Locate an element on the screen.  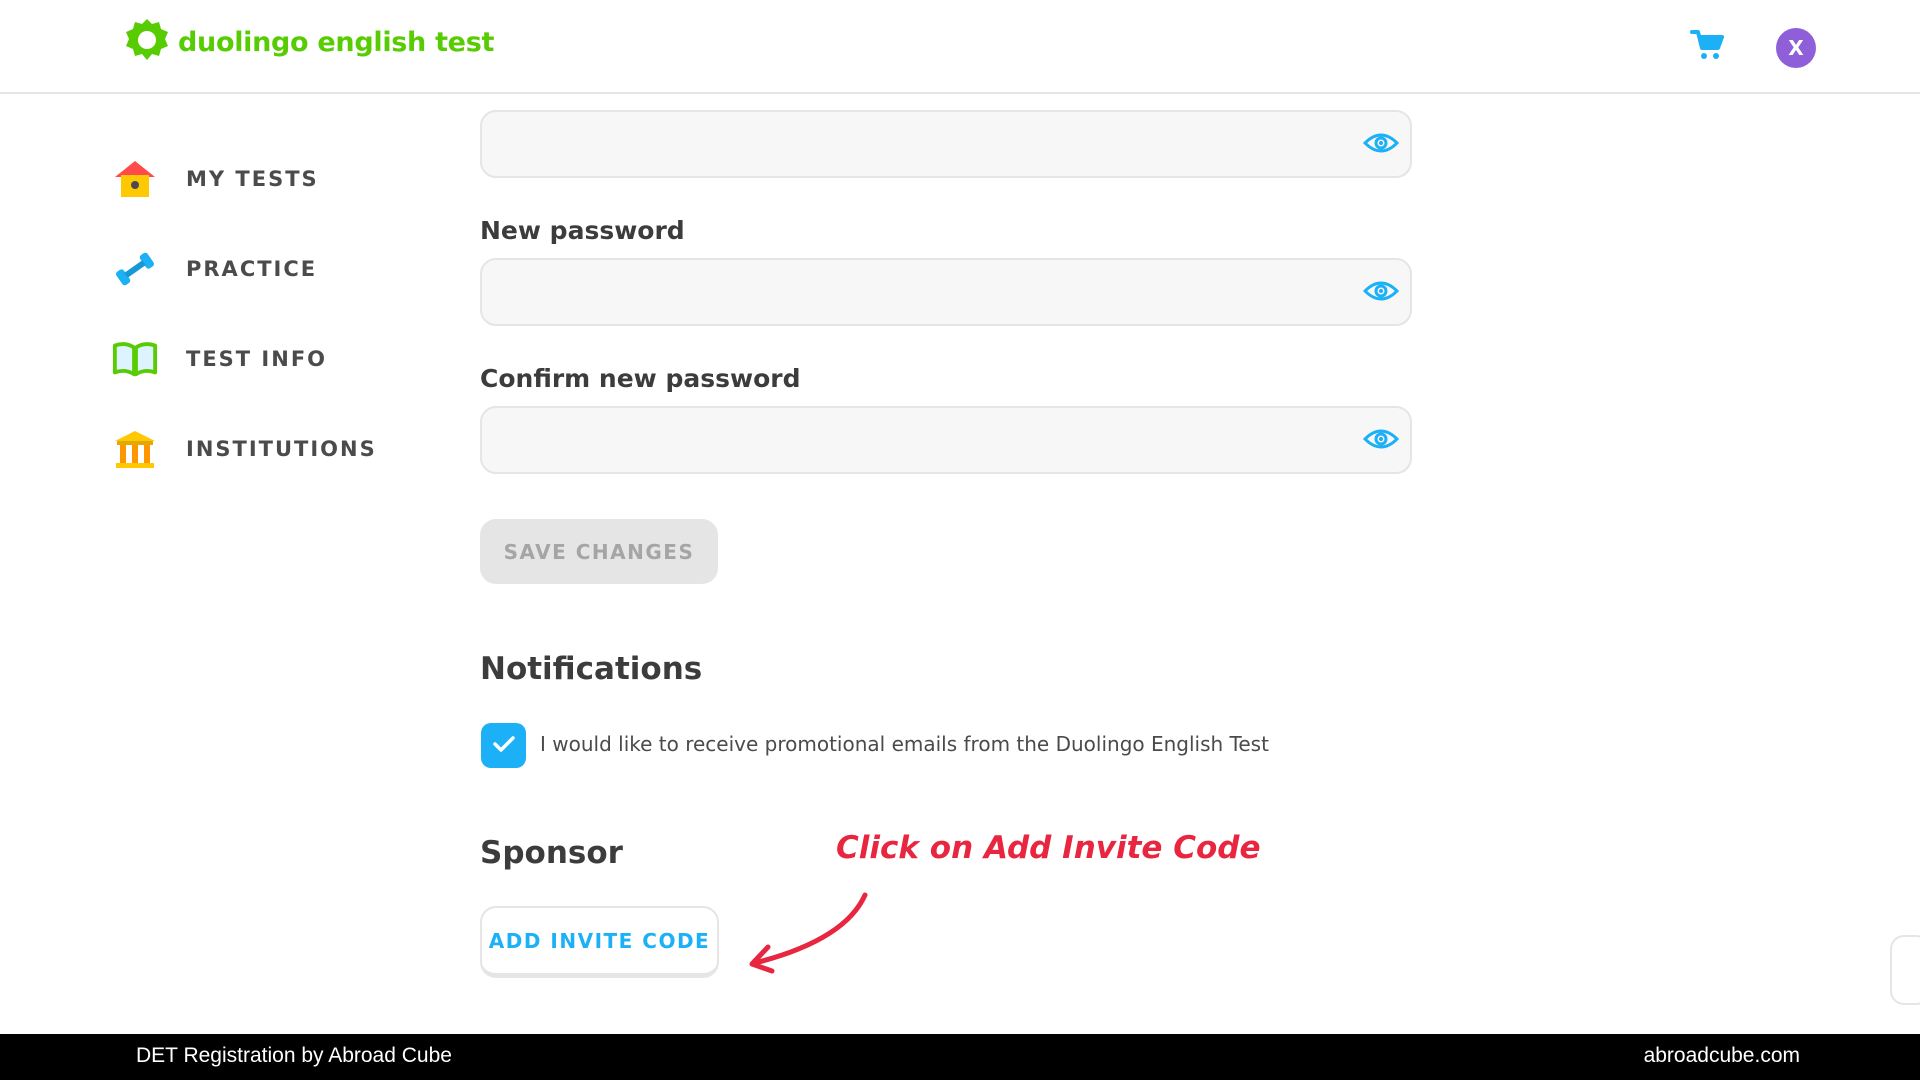
new-password-label: New password is located at coordinates (582, 230).